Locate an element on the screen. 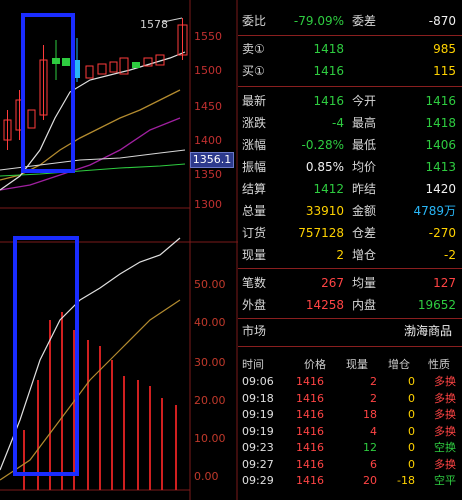 This screenshot has height=500, width=462. trade-time: 09:06 is located at coordinates (258, 381).